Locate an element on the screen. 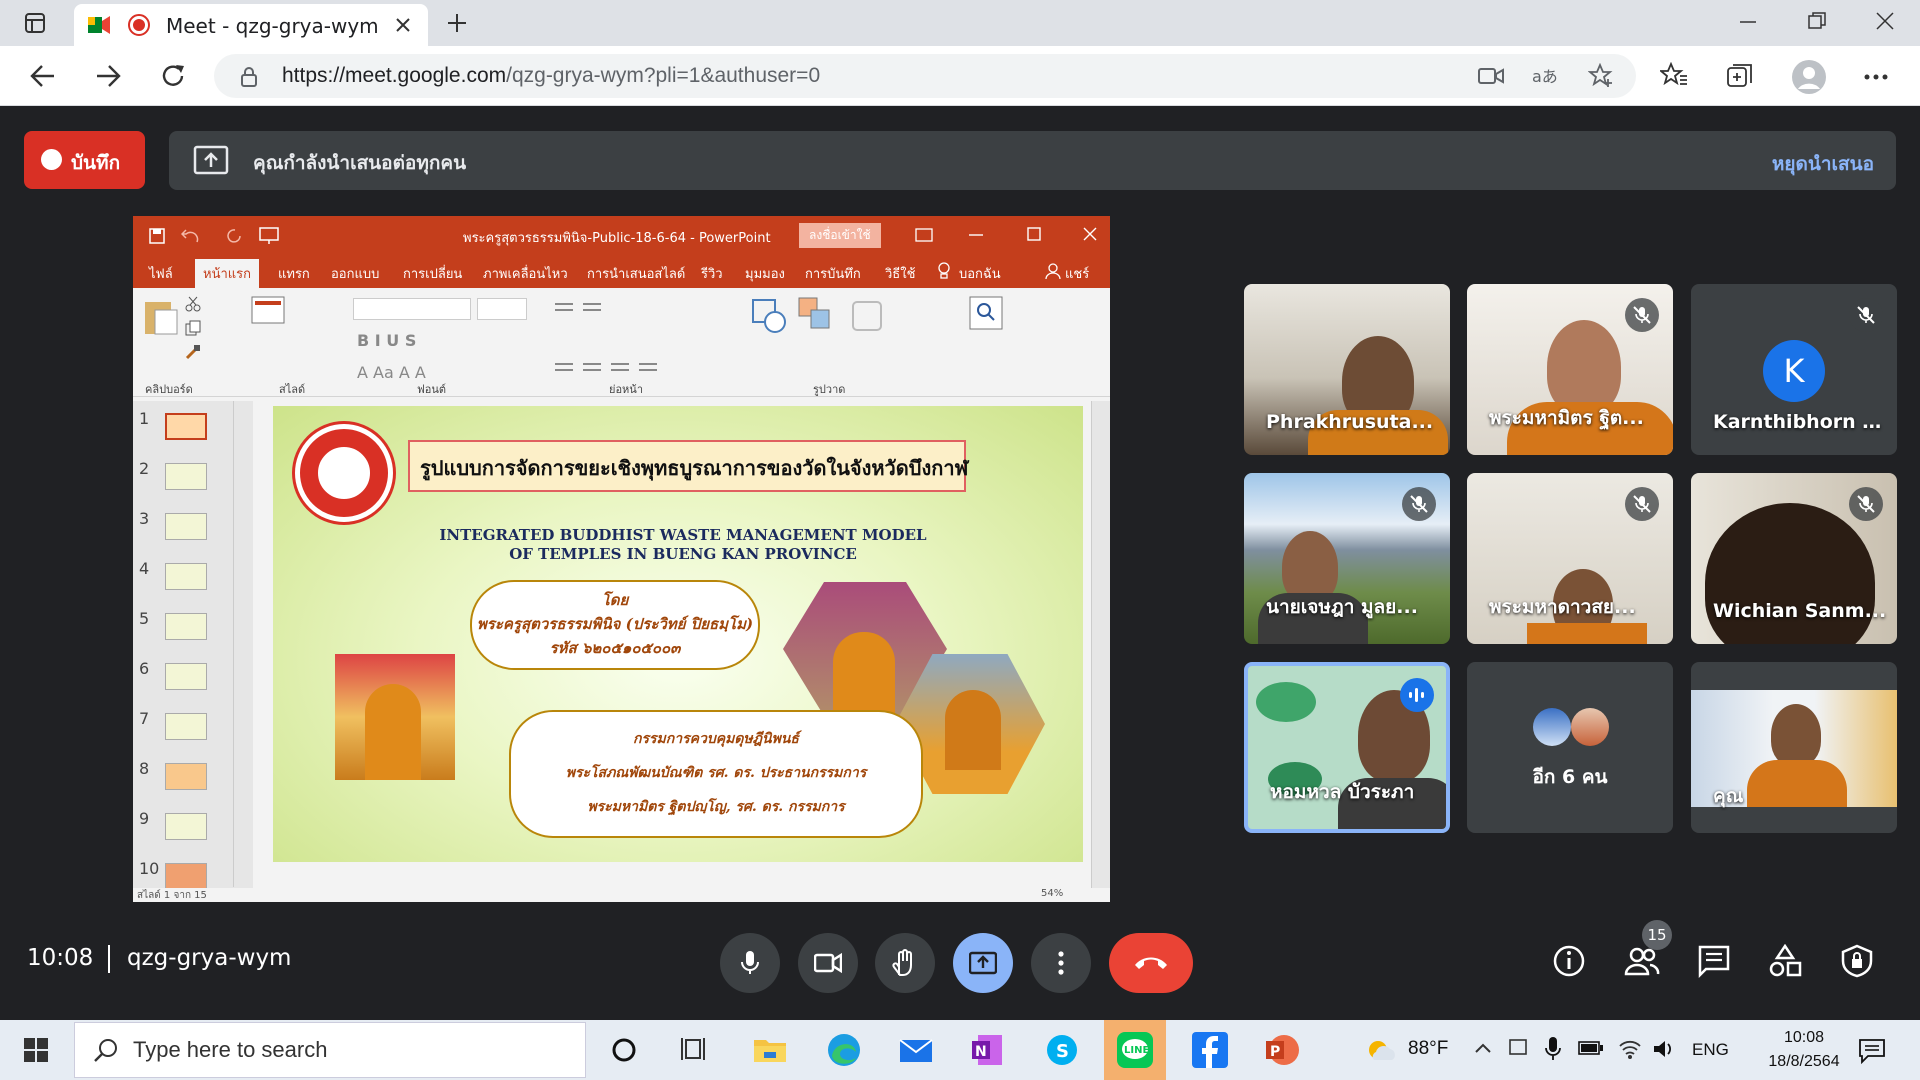 The width and height of the screenshot is (1920, 1080). ppt-share-button: แชร์ is located at coordinates (1077, 273).